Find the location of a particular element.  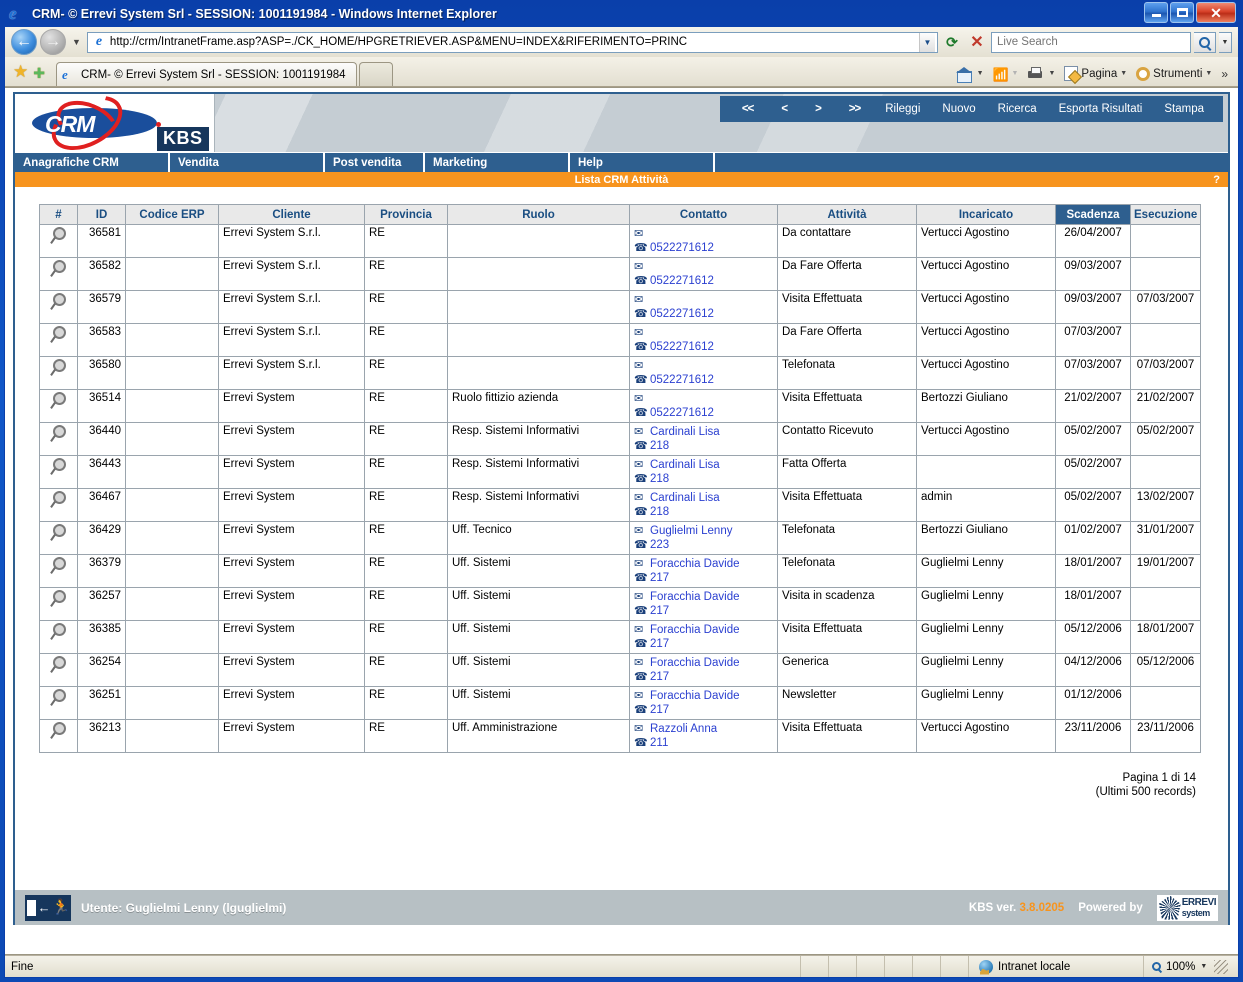

last-page-button: >> is located at coordinates (854, 109).